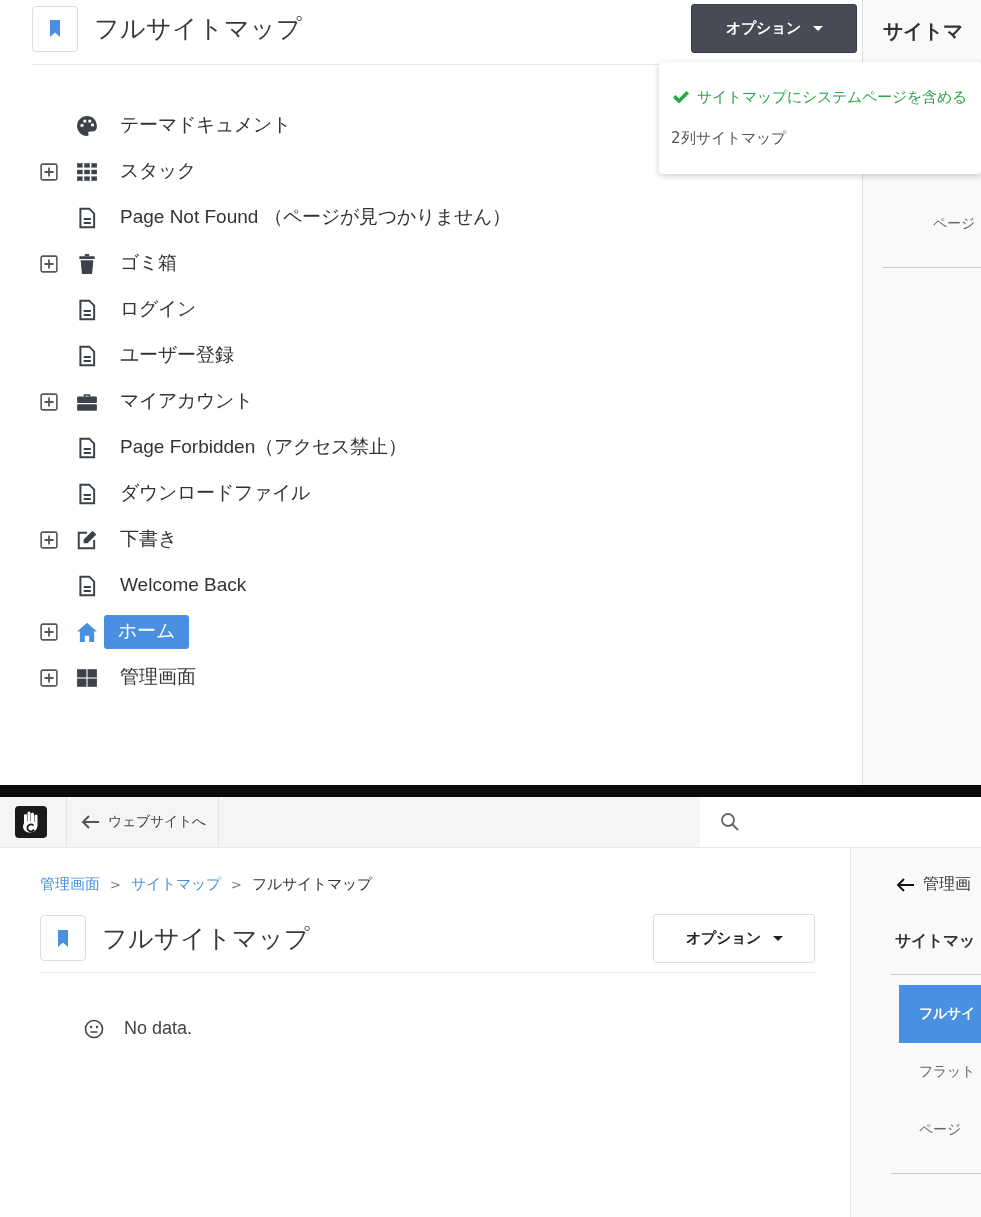  Describe the element at coordinates (87, 540) in the screenshot. I see `edit-icon` at that location.